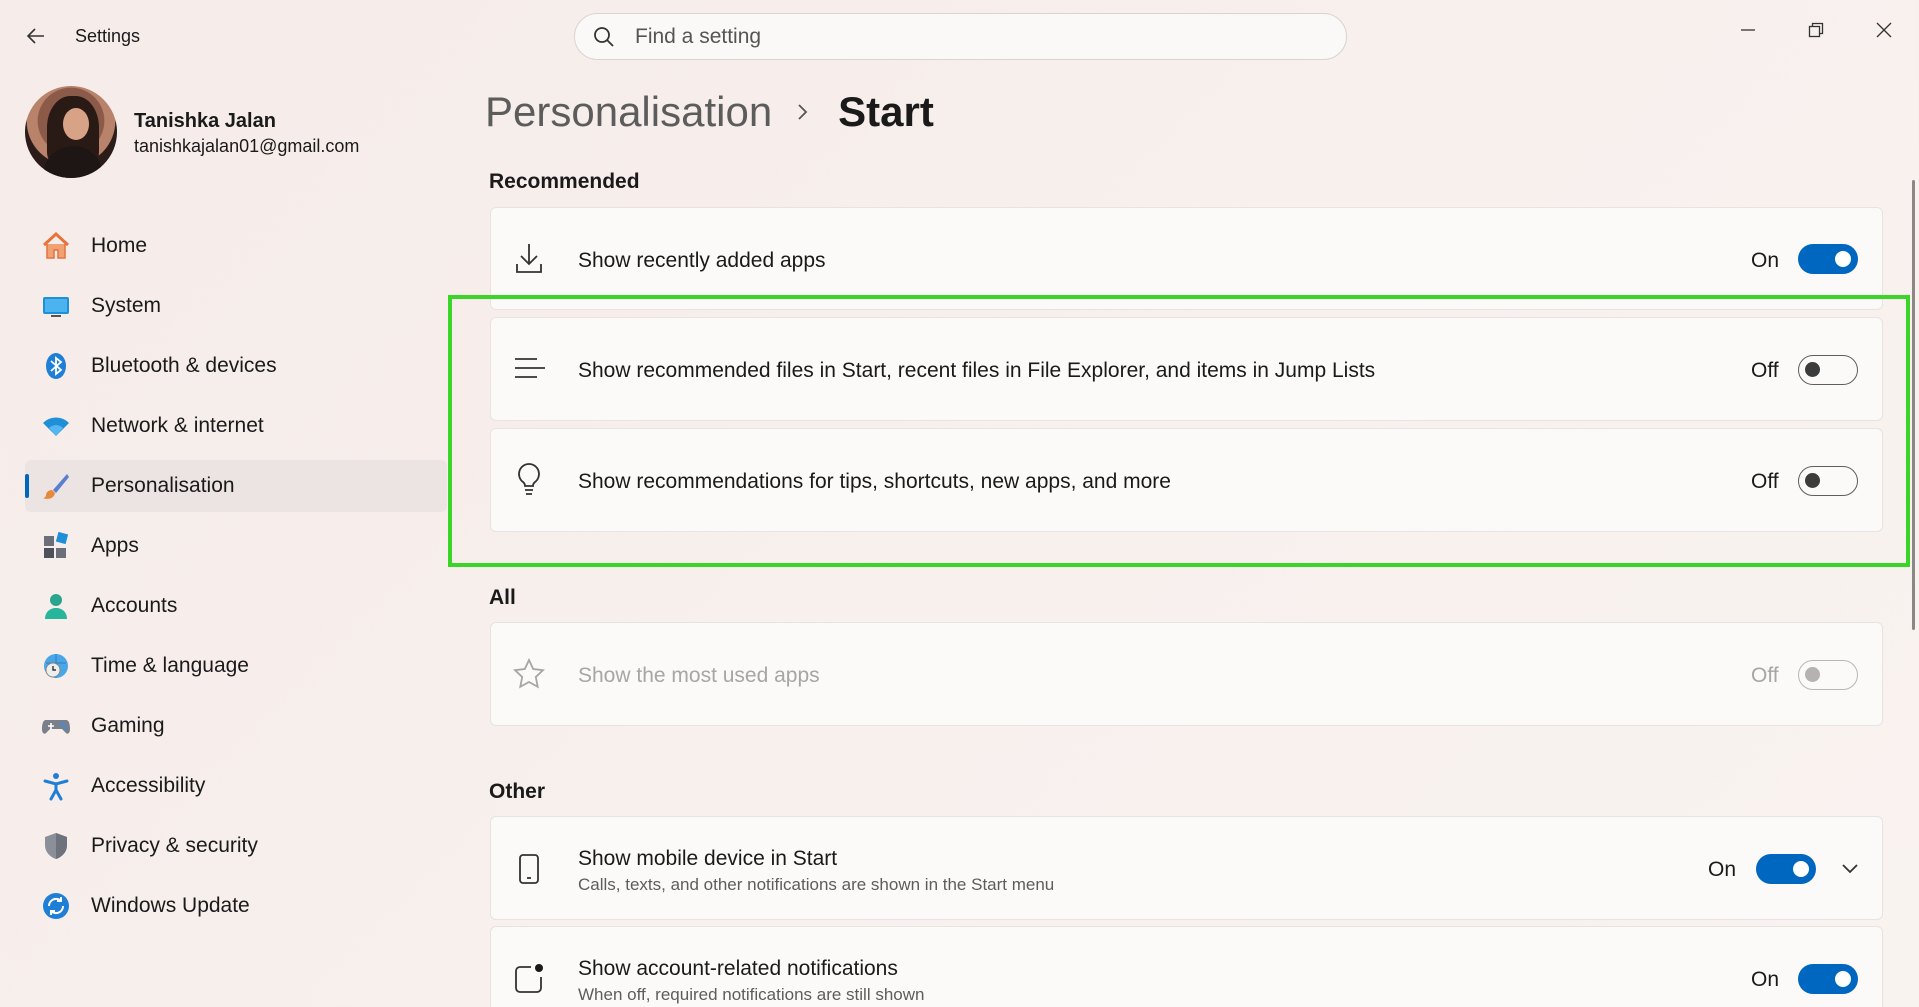 The image size is (1919, 1007). What do you see at coordinates (1913, 405) in the screenshot?
I see `scrollbar` at bounding box center [1913, 405].